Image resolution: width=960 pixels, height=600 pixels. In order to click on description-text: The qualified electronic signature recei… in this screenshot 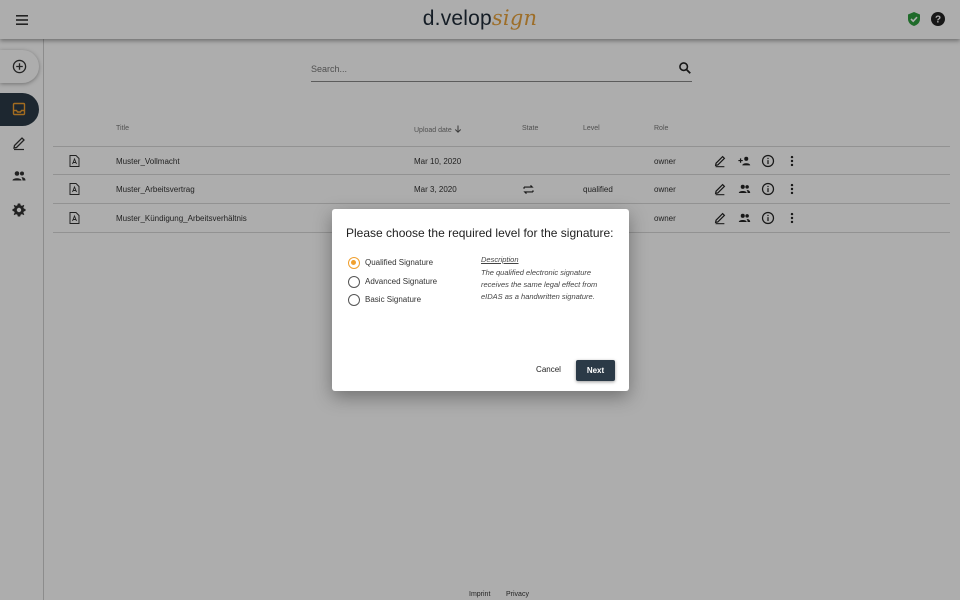, I will do `click(539, 284)`.